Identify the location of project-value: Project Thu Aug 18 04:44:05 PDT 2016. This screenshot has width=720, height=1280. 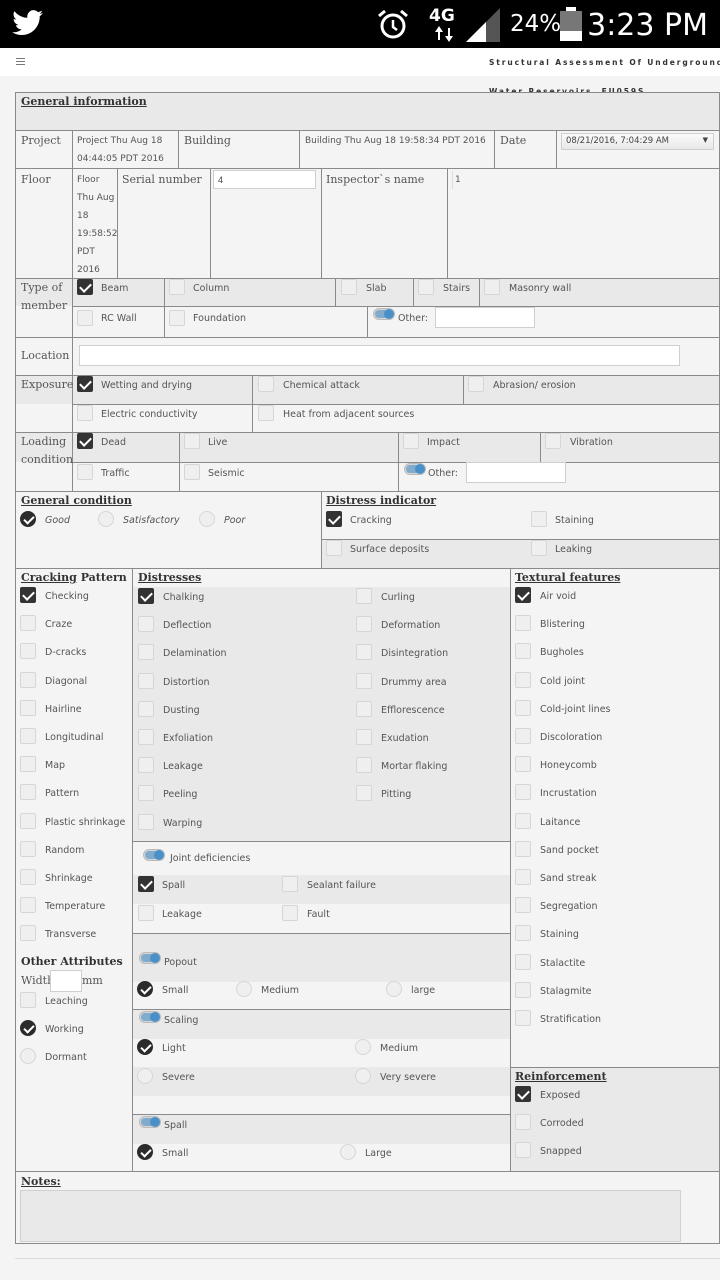
(127, 150).